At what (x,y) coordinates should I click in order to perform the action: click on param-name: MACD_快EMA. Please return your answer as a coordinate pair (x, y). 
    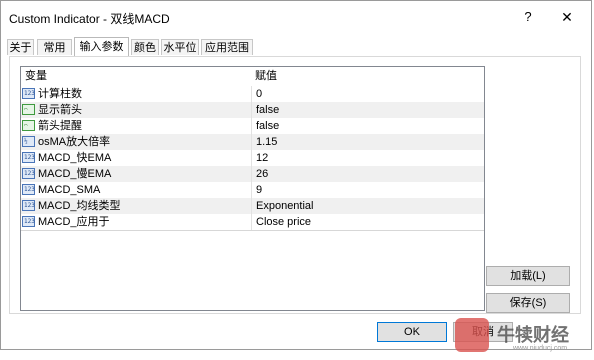
    Looking at the image, I should click on (75, 158).